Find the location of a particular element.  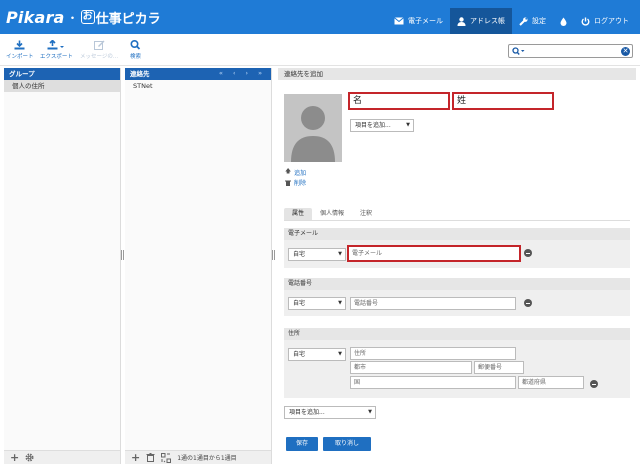

clear-search-icon: ✕ is located at coordinates (625, 51).